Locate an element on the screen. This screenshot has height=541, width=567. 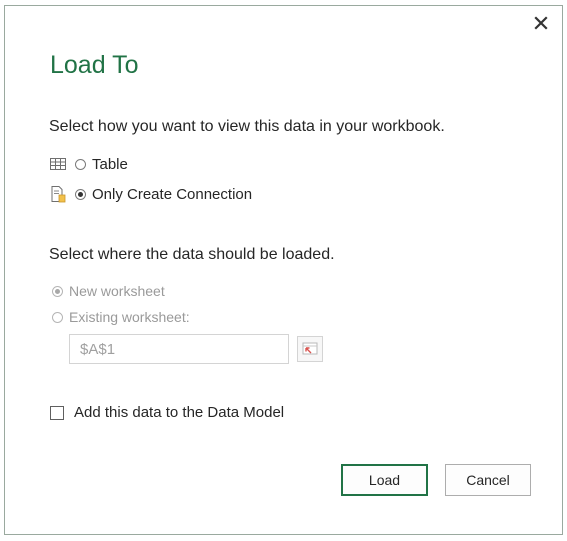
connection-label: Only Create Connection is located at coordinates (172, 194).